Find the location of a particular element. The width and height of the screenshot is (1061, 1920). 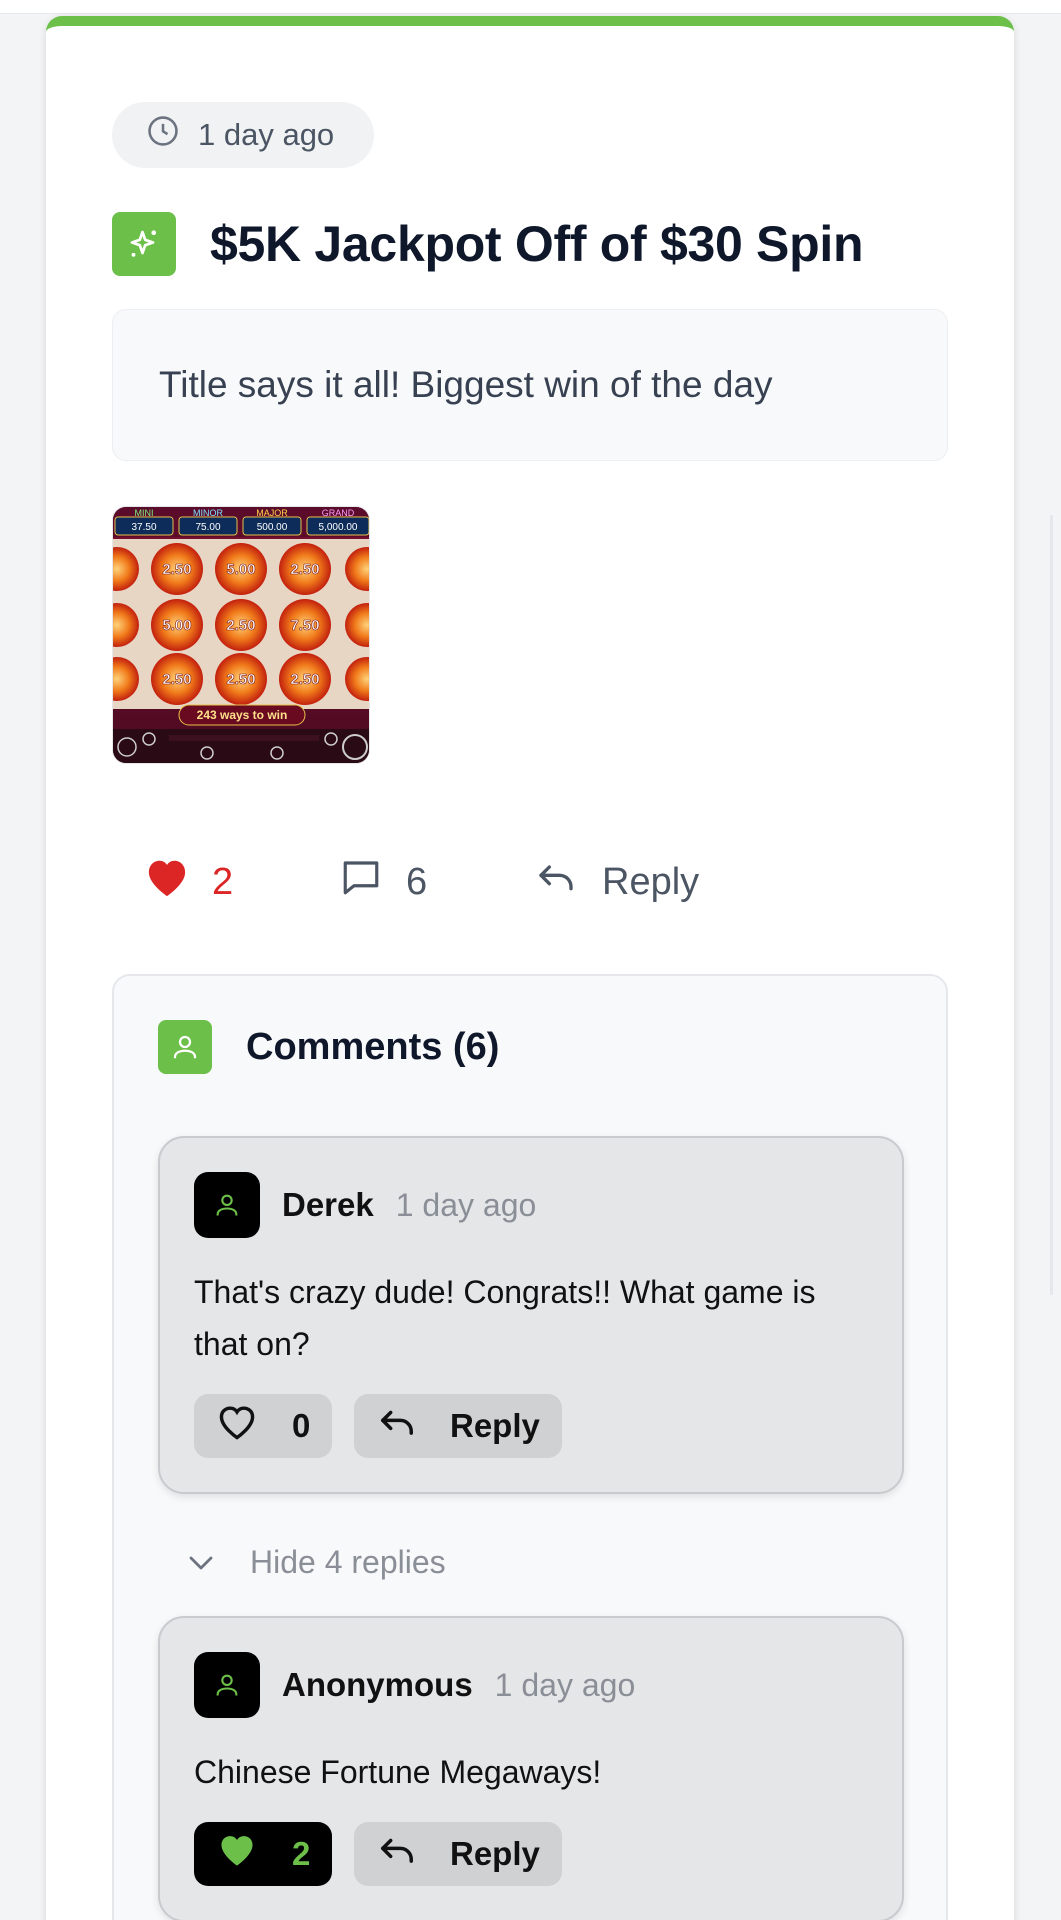

comment-actions: 0 Reply is located at coordinates (378, 1426).